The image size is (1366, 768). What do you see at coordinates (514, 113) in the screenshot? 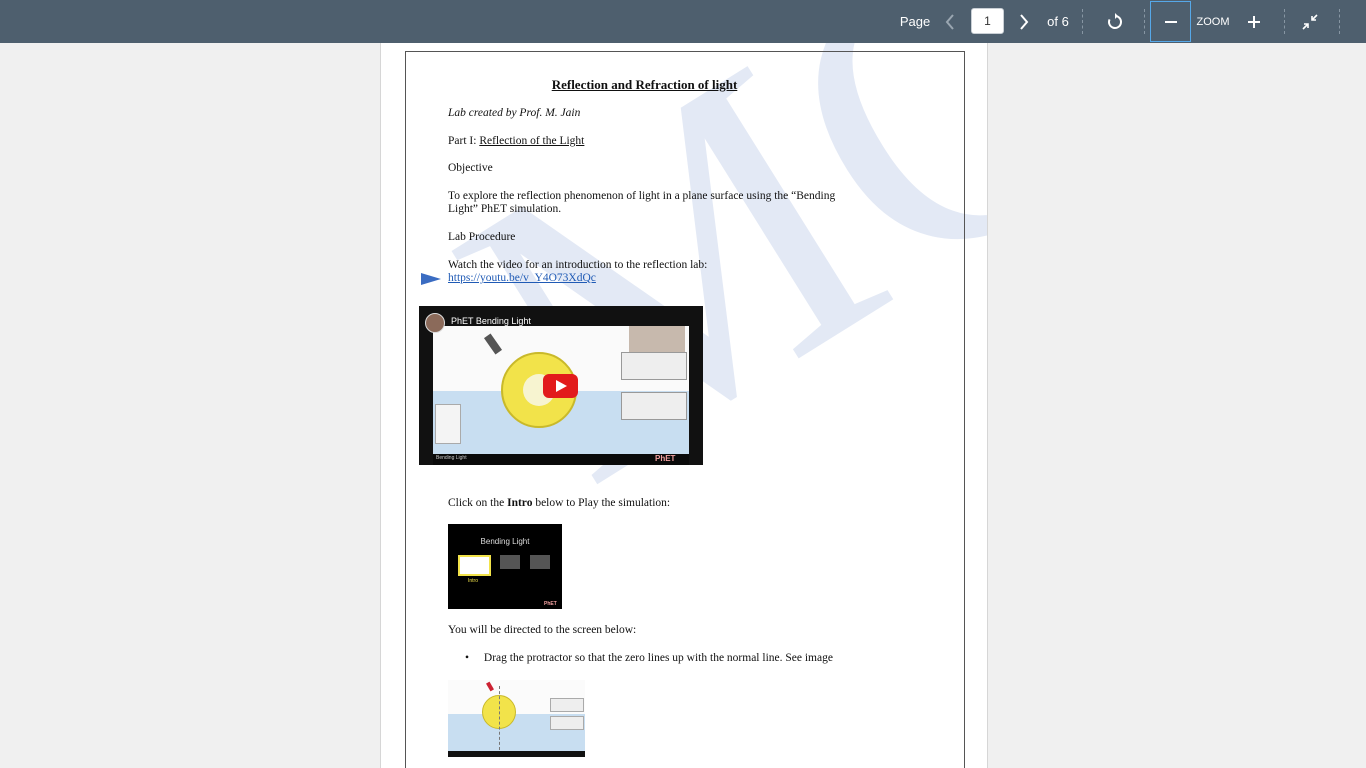
I see `author-line: Lab created by Prof. M. Jain` at bounding box center [514, 113].